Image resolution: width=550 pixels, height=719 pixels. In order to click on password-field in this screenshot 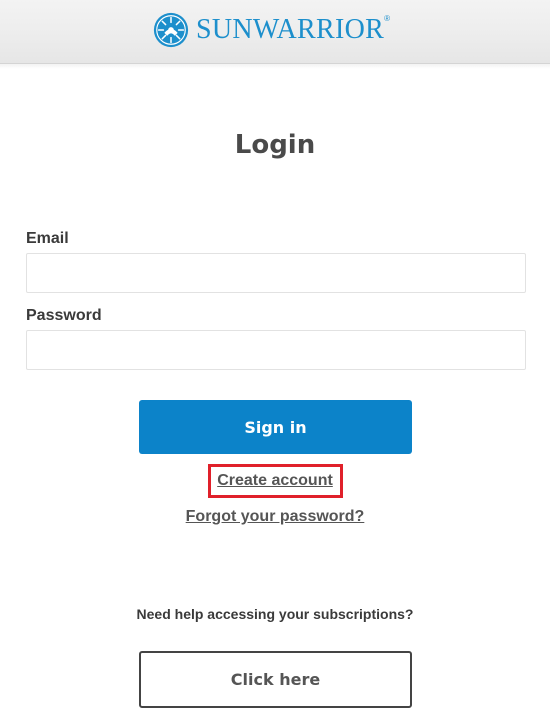, I will do `click(276, 350)`.